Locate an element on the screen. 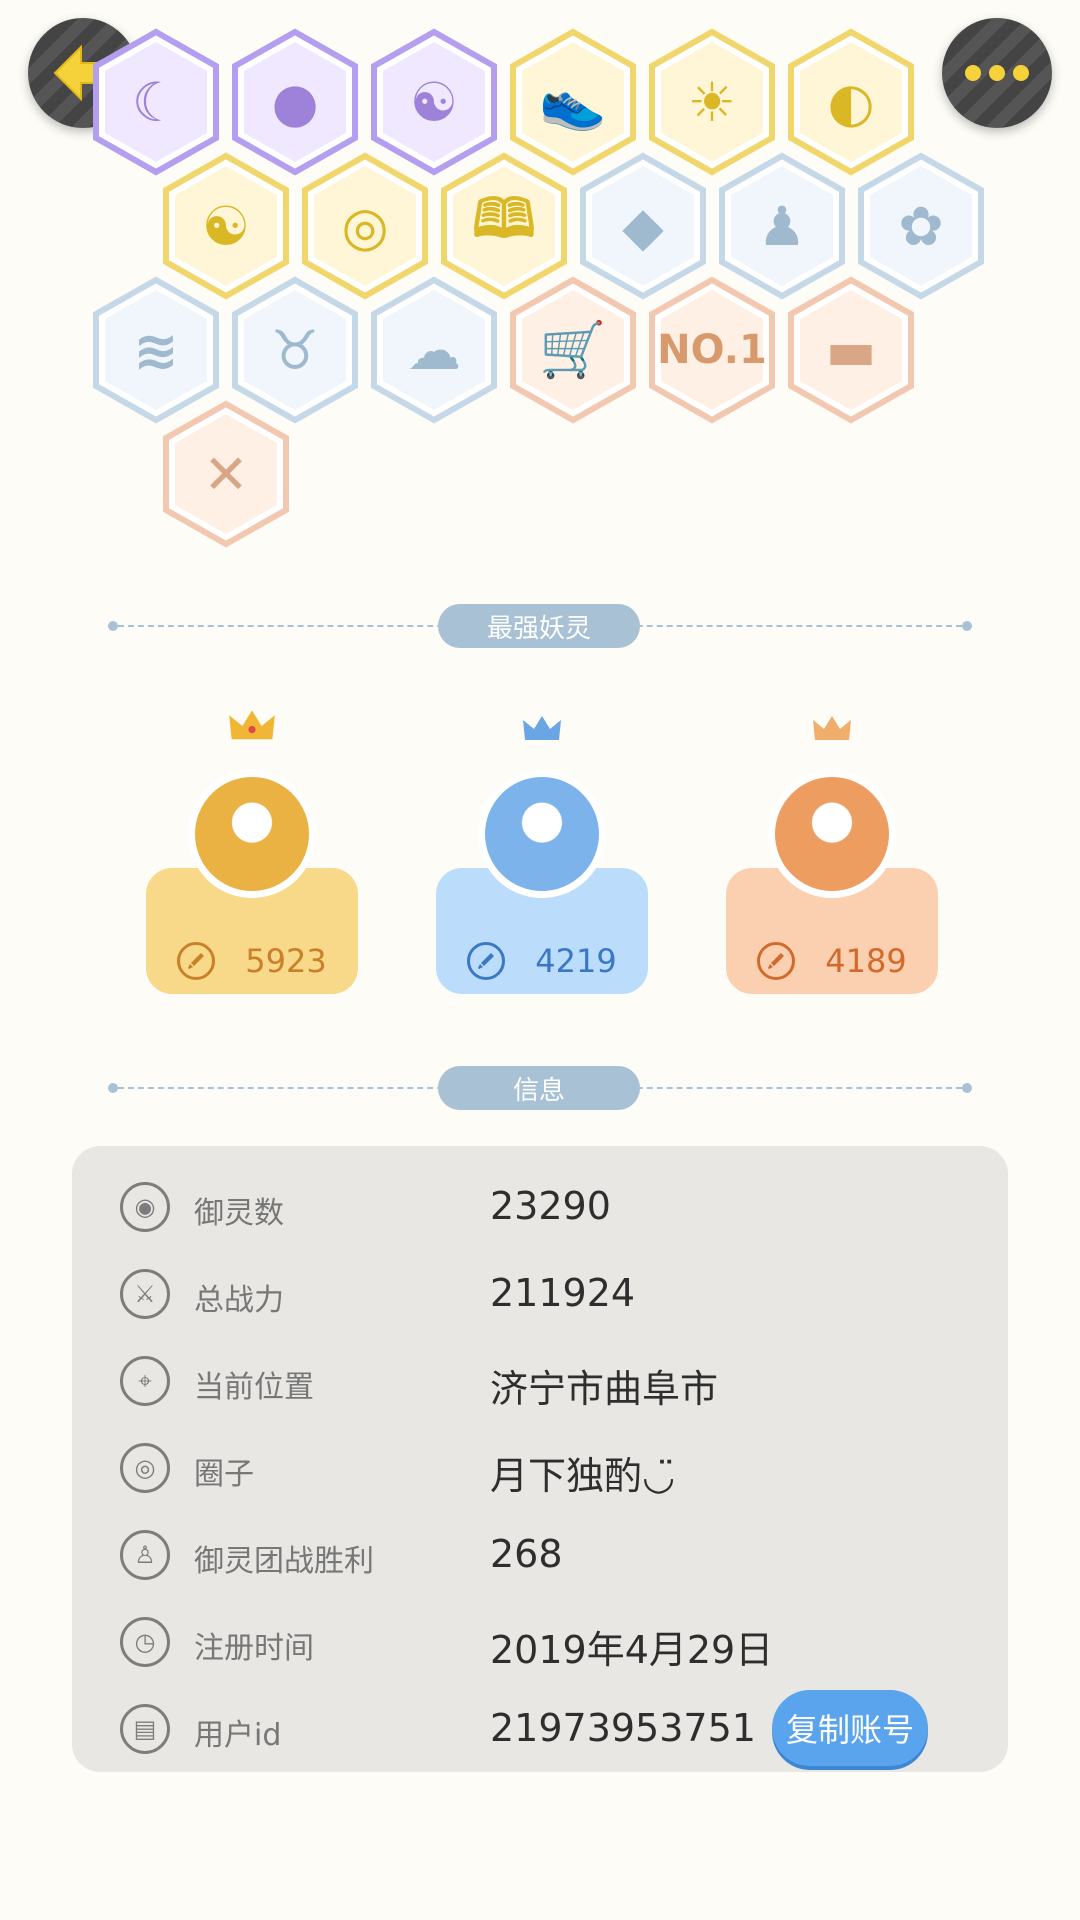 This screenshot has height=1920, width=1080. info-row-user-id: ▤ 用户id 21973953751 复制账号 is located at coordinates (540, 1728).